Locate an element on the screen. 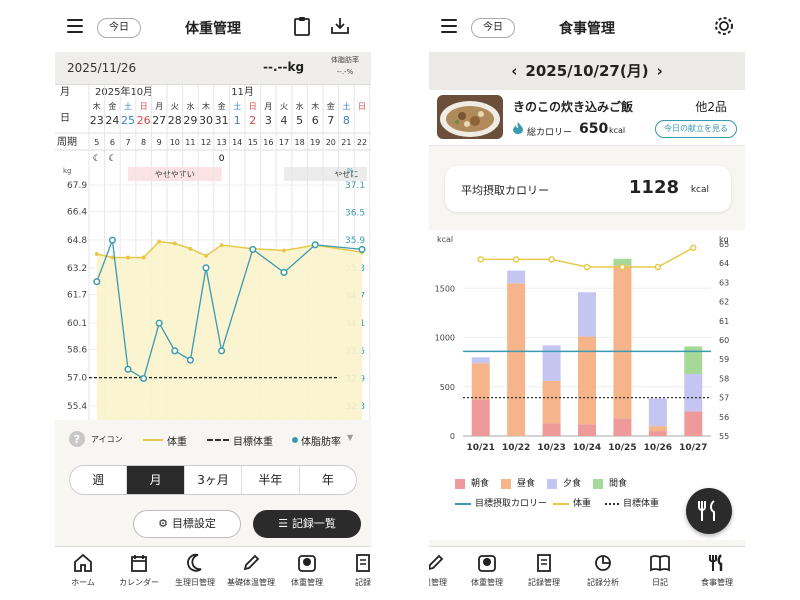 The image size is (800, 600). period-num-9: 14 is located at coordinates (237, 142).